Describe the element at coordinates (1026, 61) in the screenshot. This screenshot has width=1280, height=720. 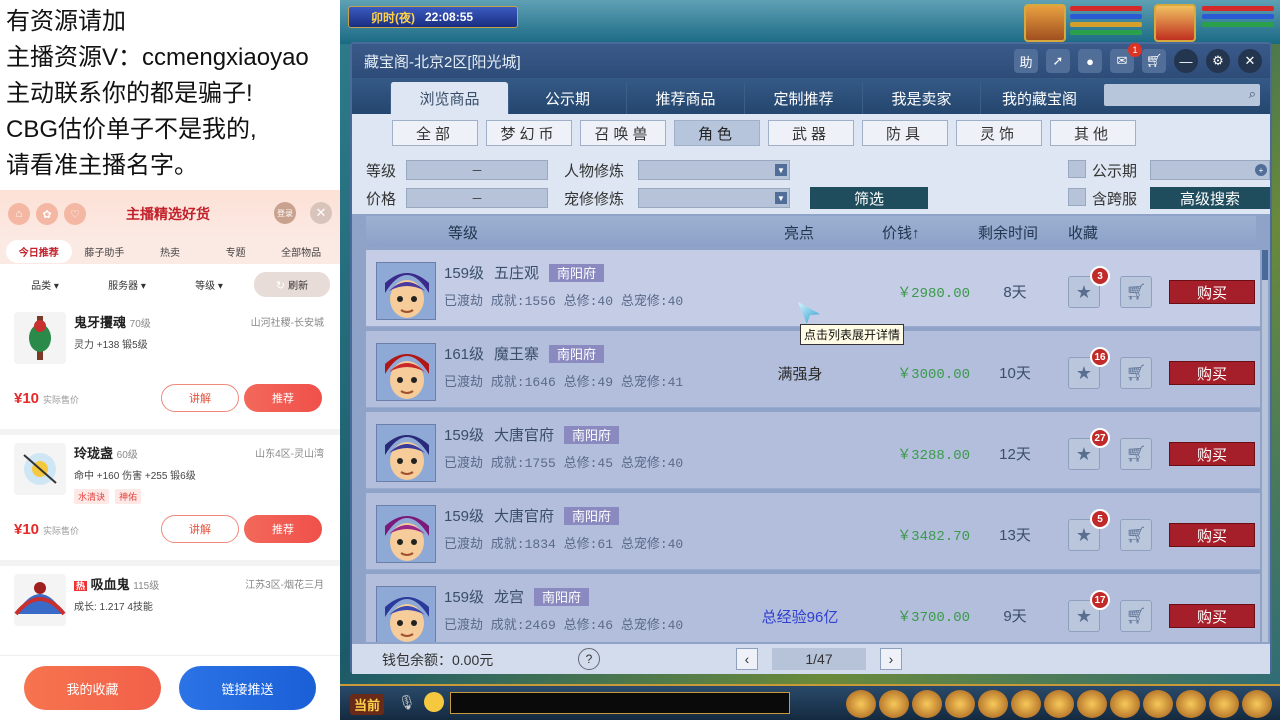
I see `help-icon: 助` at that location.